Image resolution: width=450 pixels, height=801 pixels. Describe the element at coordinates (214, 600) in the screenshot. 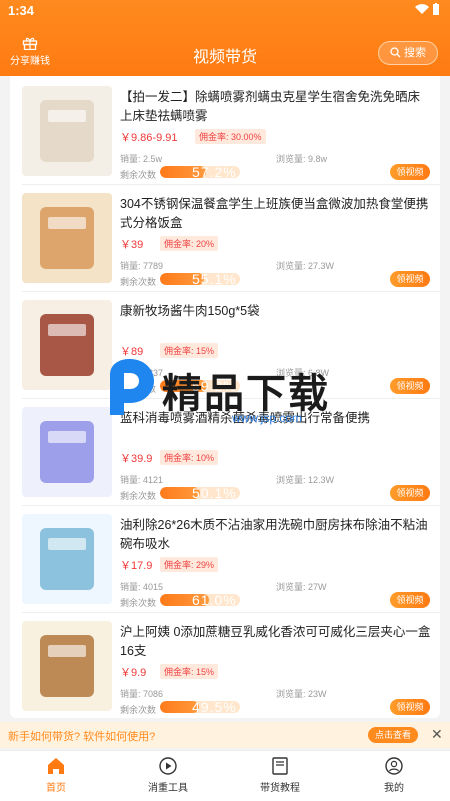

I see `remaining-percent: 61.0%` at that location.